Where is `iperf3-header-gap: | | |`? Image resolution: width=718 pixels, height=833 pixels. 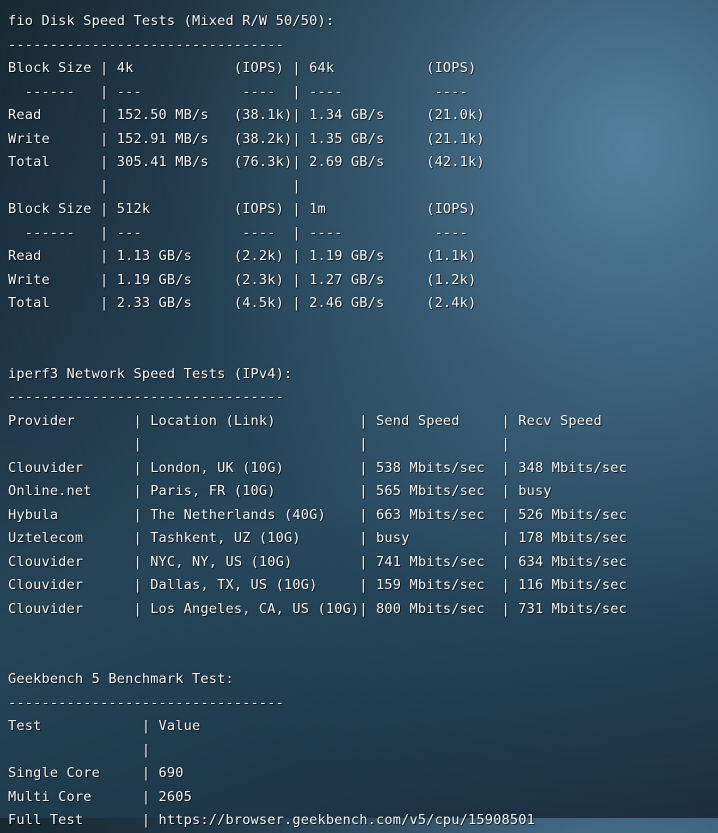 iperf3-header-gap: | | | is located at coordinates (259, 444).